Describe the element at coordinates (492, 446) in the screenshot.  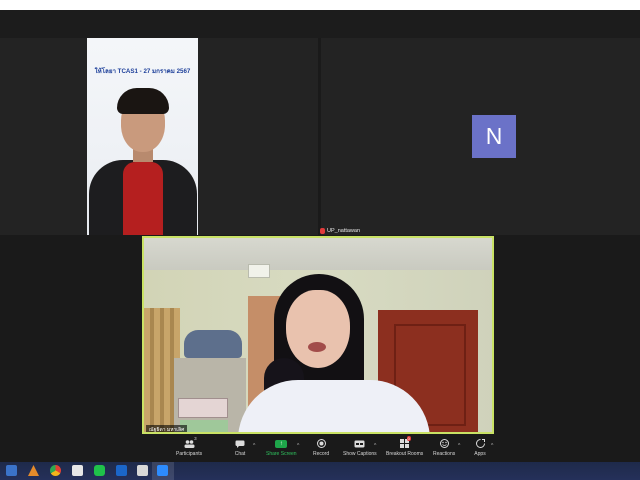
I see `apps-chevron-icon: ^` at that location.